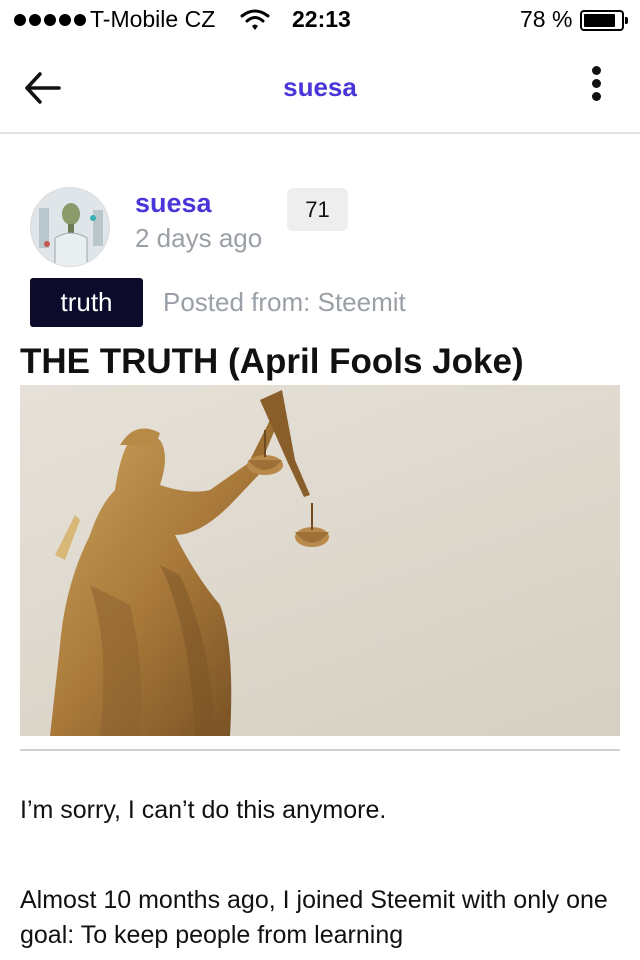 The width and height of the screenshot is (640, 960). I want to click on wifi-icon, so click(255, 23).